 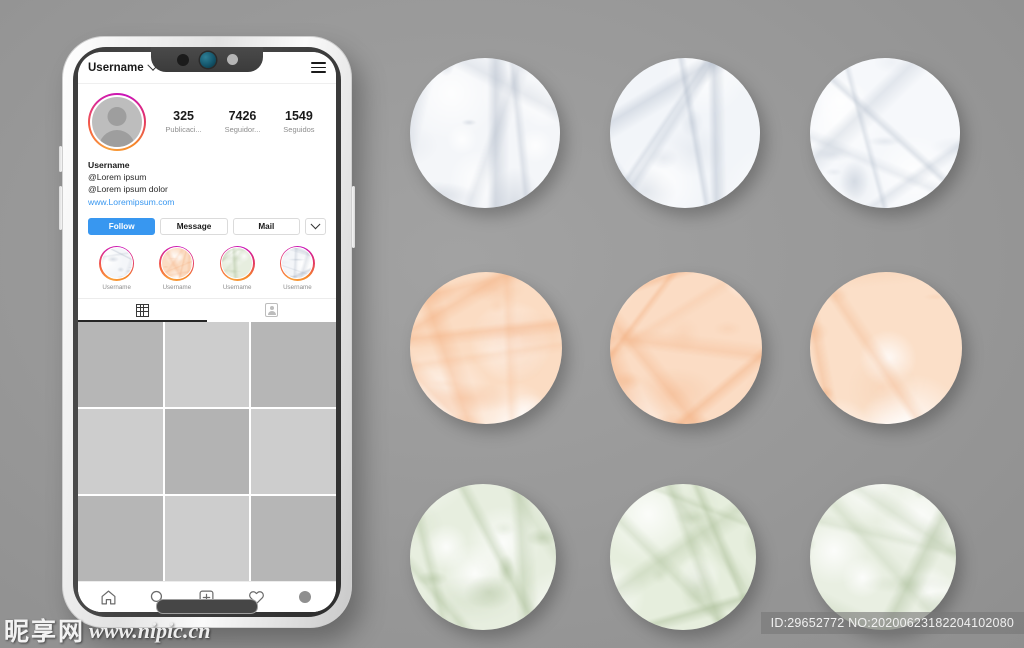 I want to click on tab-tagged, so click(x=271, y=310).